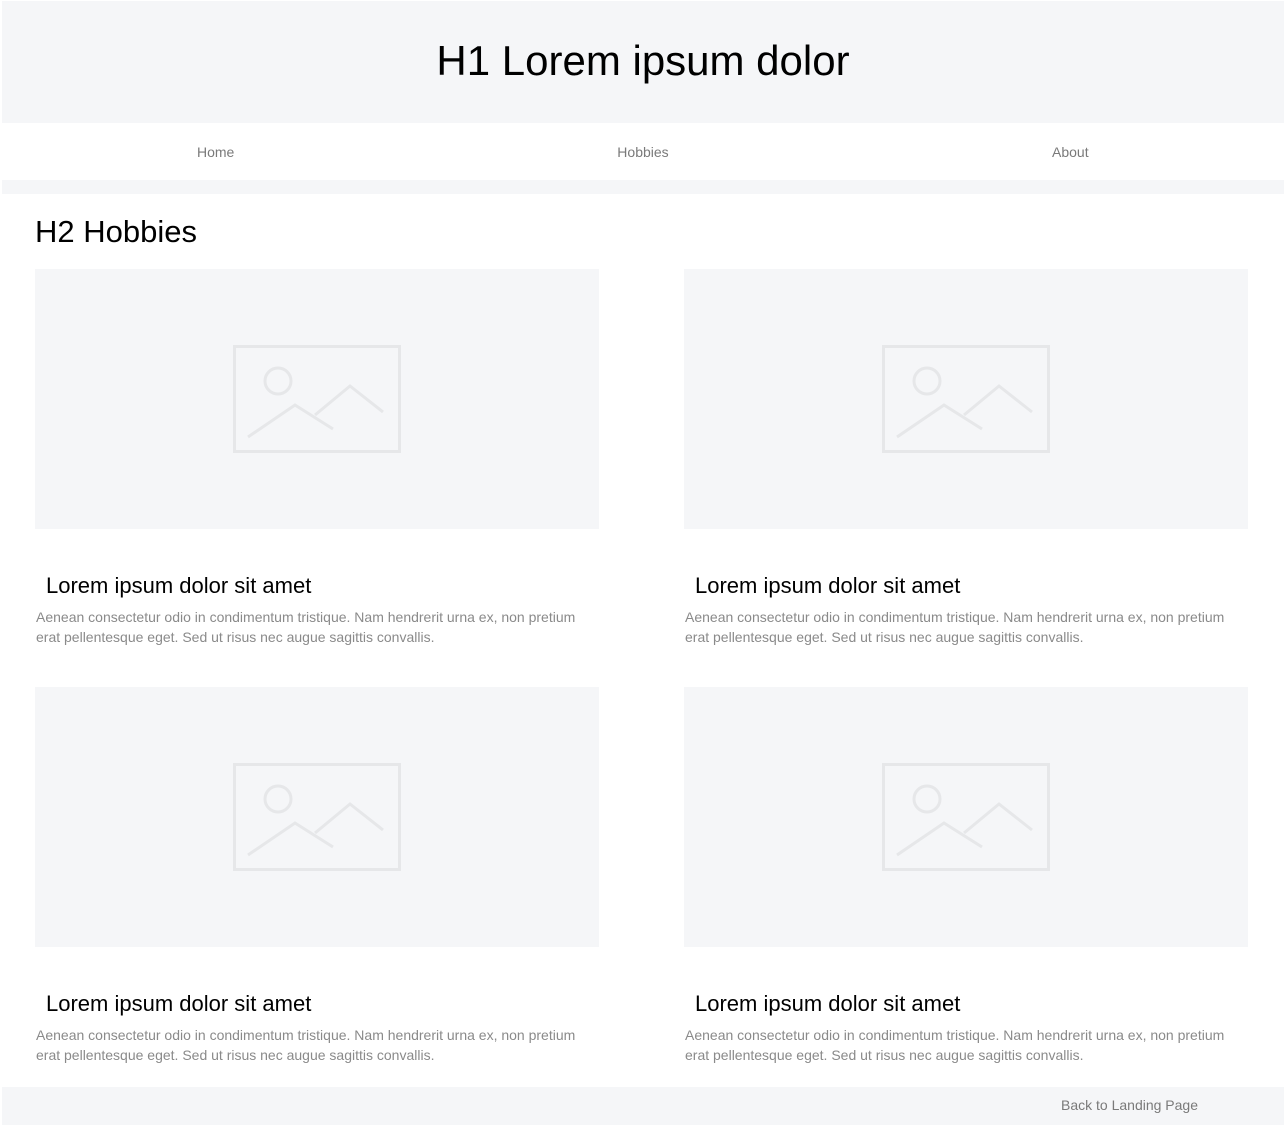 Image resolution: width=1284 pixels, height=1126 pixels. I want to click on main-nav: Home Hobbies About, so click(643, 151).